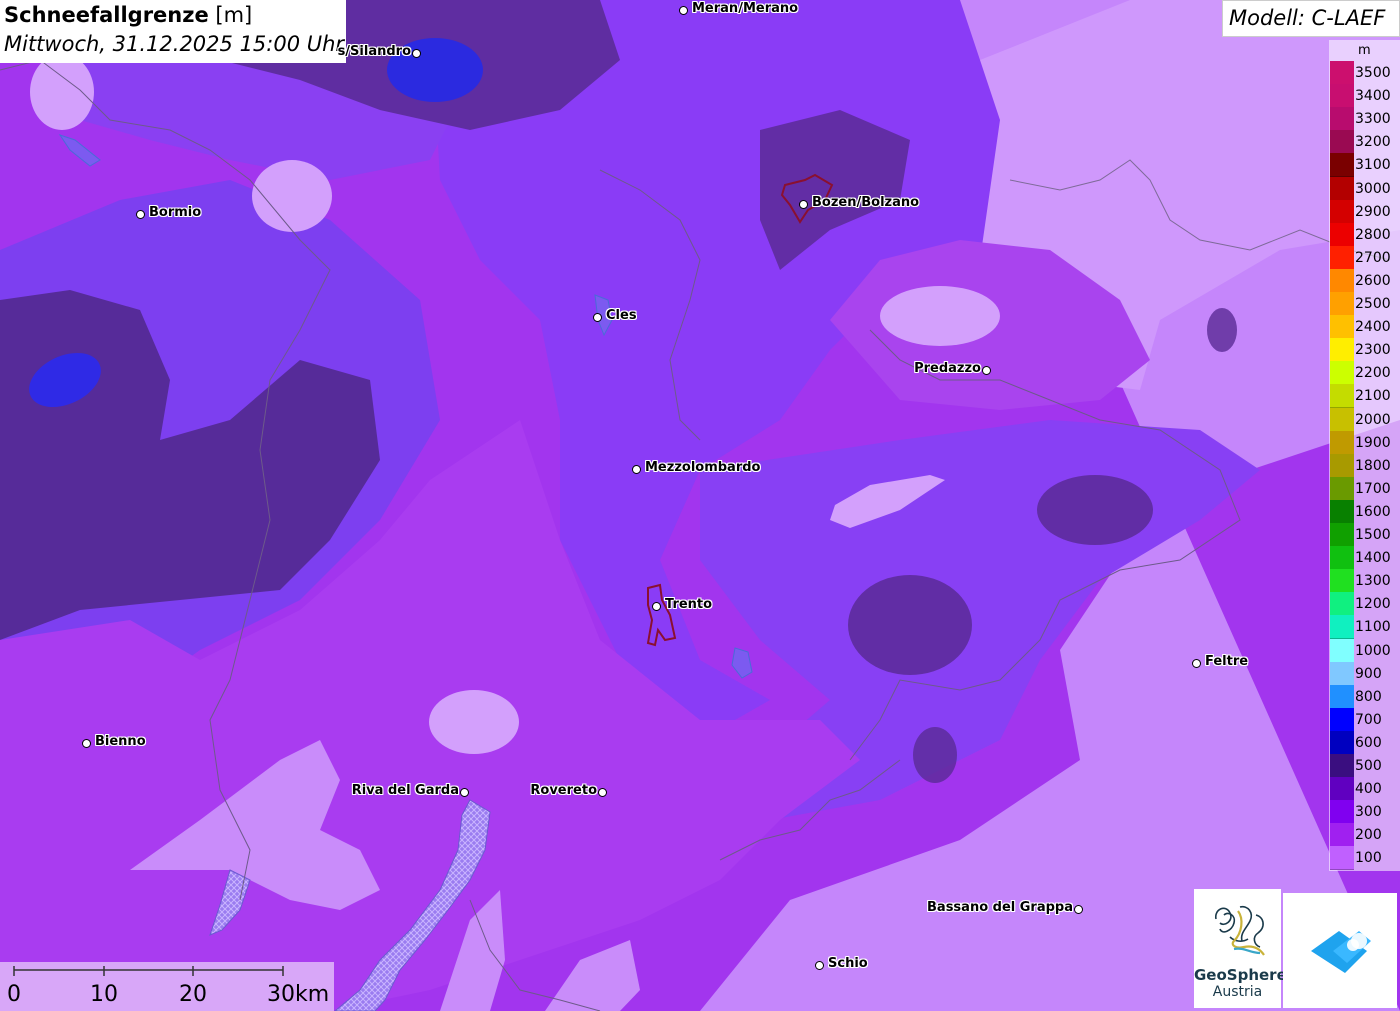 This screenshot has height=1011, width=1400. Describe the element at coordinates (1368, 696) in the screenshot. I see `legend-label: 800` at that location.